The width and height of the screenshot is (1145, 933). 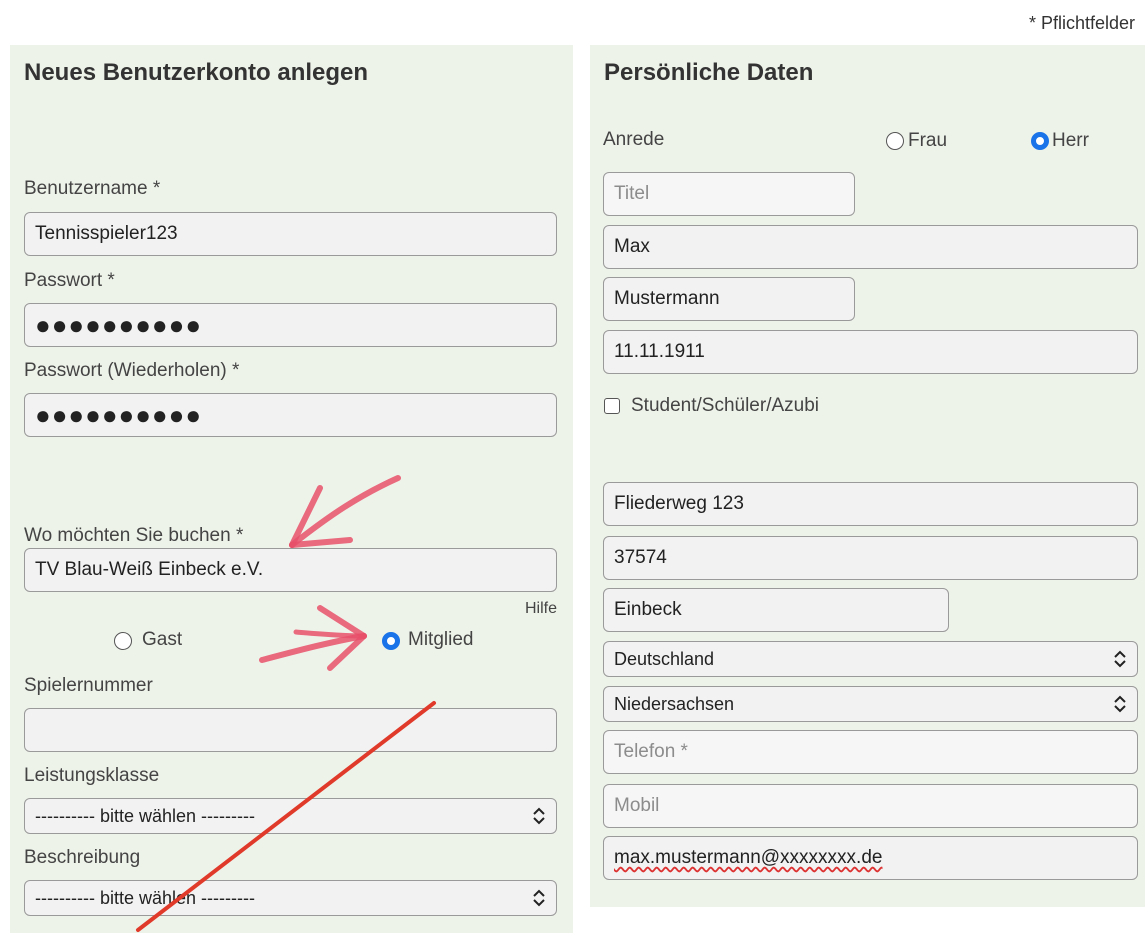 What do you see at coordinates (674, 703) in the screenshot?
I see `state-value: Niedersachsen` at bounding box center [674, 703].